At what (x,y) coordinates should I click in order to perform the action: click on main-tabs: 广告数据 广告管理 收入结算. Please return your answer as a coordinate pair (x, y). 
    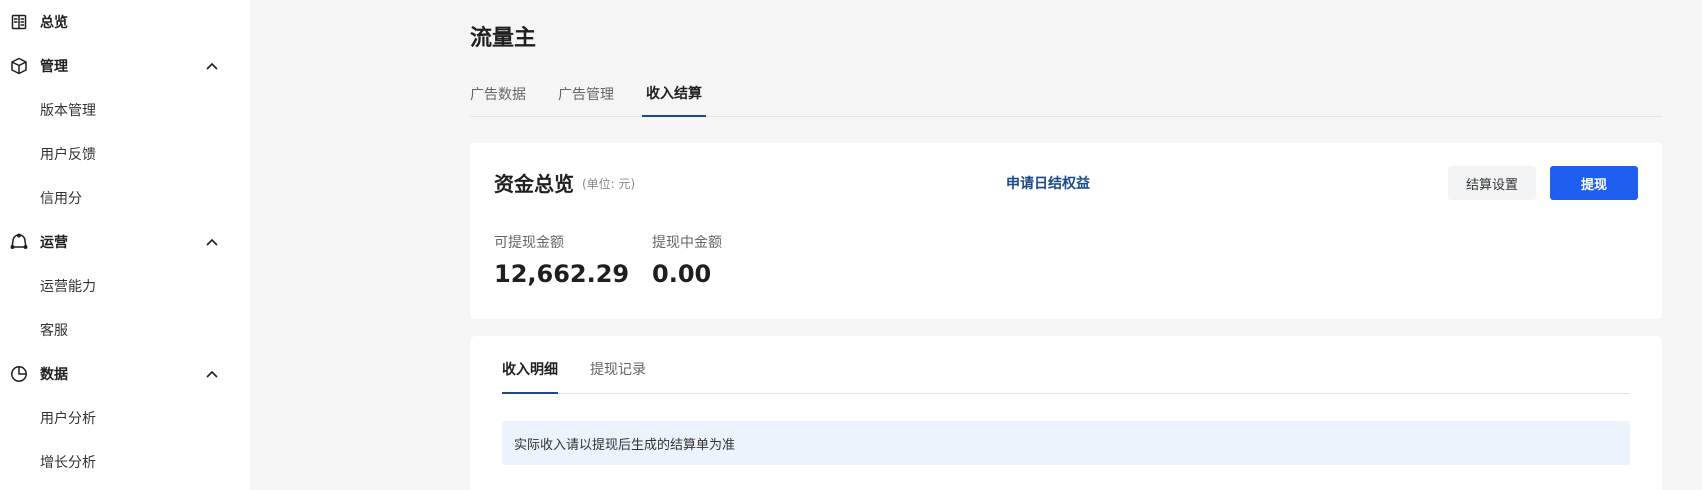
    Looking at the image, I should click on (1066, 93).